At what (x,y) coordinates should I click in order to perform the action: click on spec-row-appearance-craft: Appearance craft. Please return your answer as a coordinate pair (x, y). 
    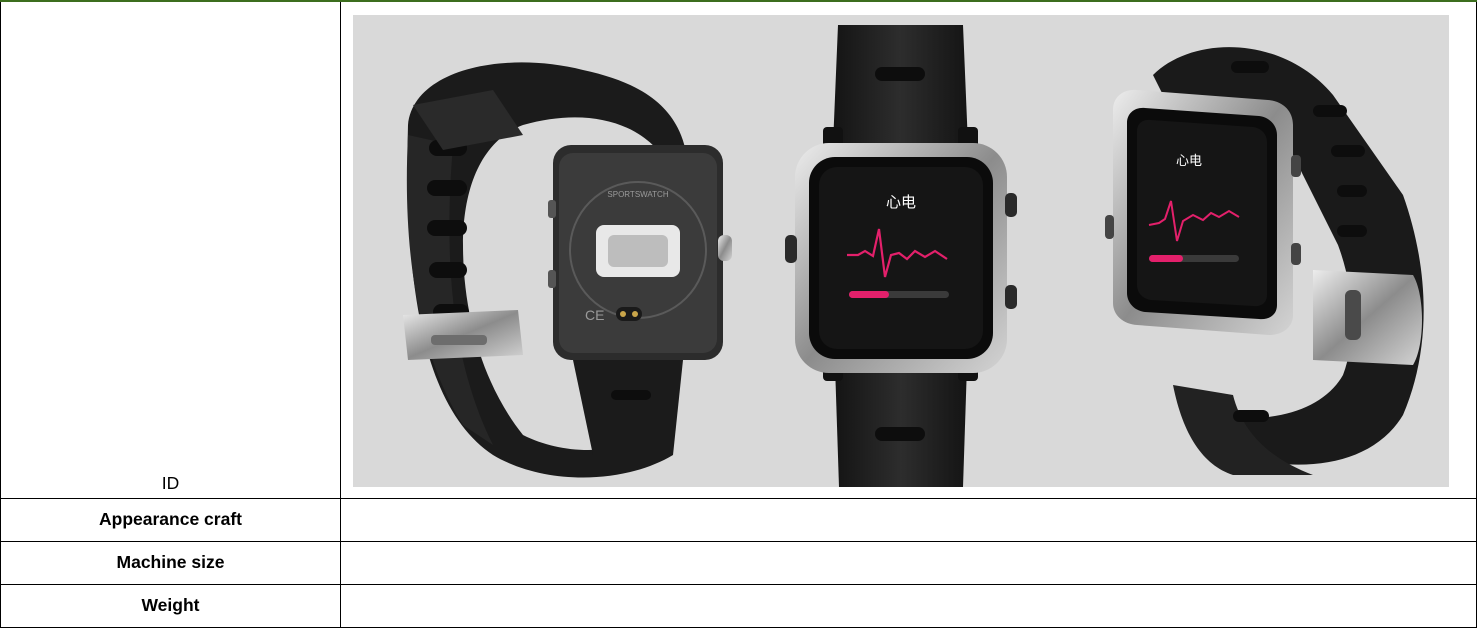
    Looking at the image, I should click on (738, 519).